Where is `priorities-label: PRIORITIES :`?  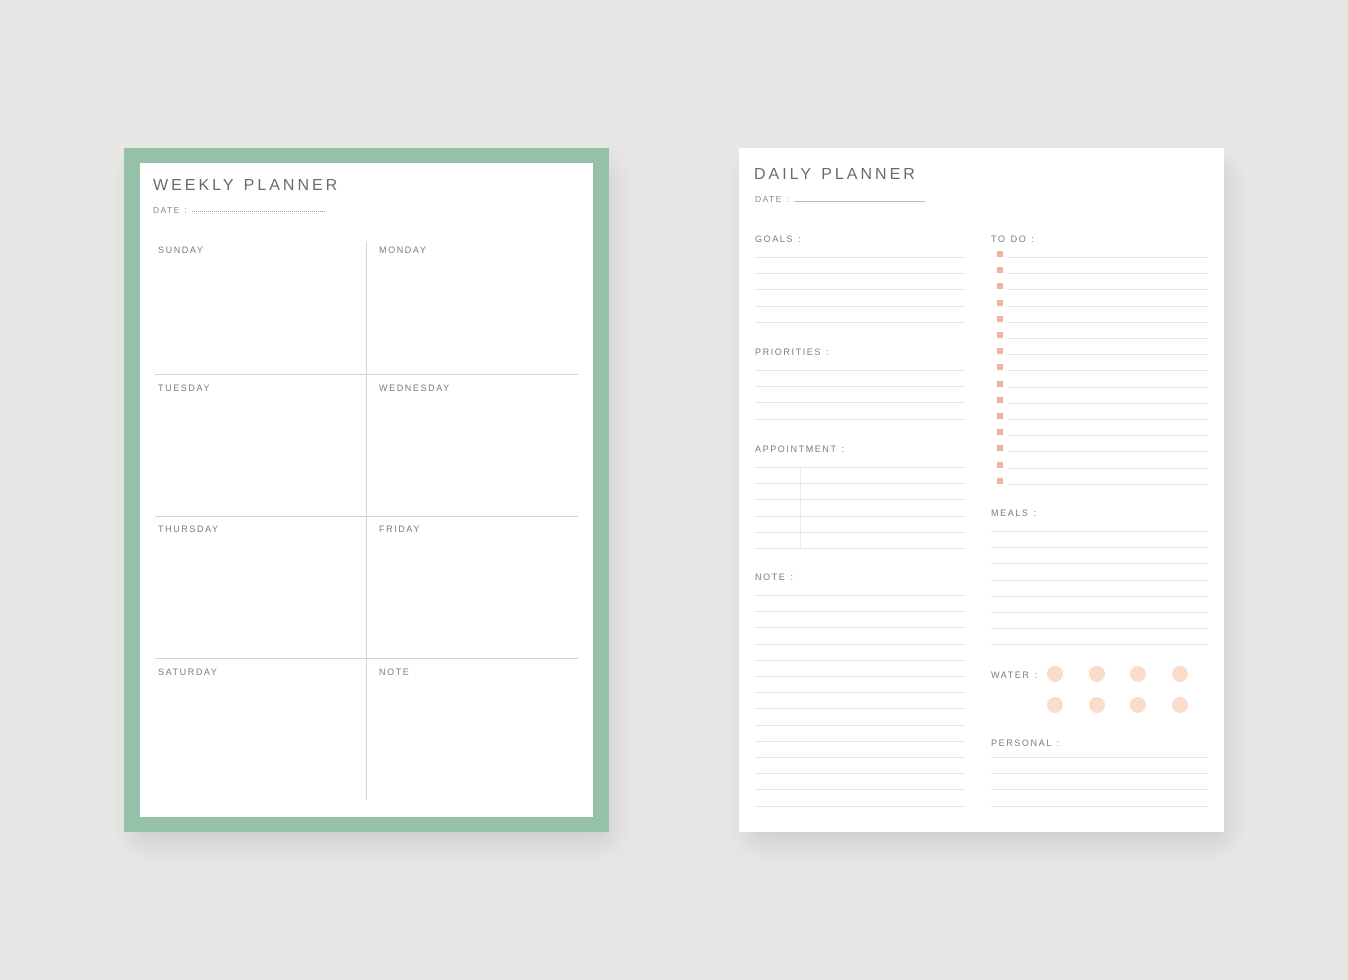 priorities-label: PRIORITIES : is located at coordinates (793, 352).